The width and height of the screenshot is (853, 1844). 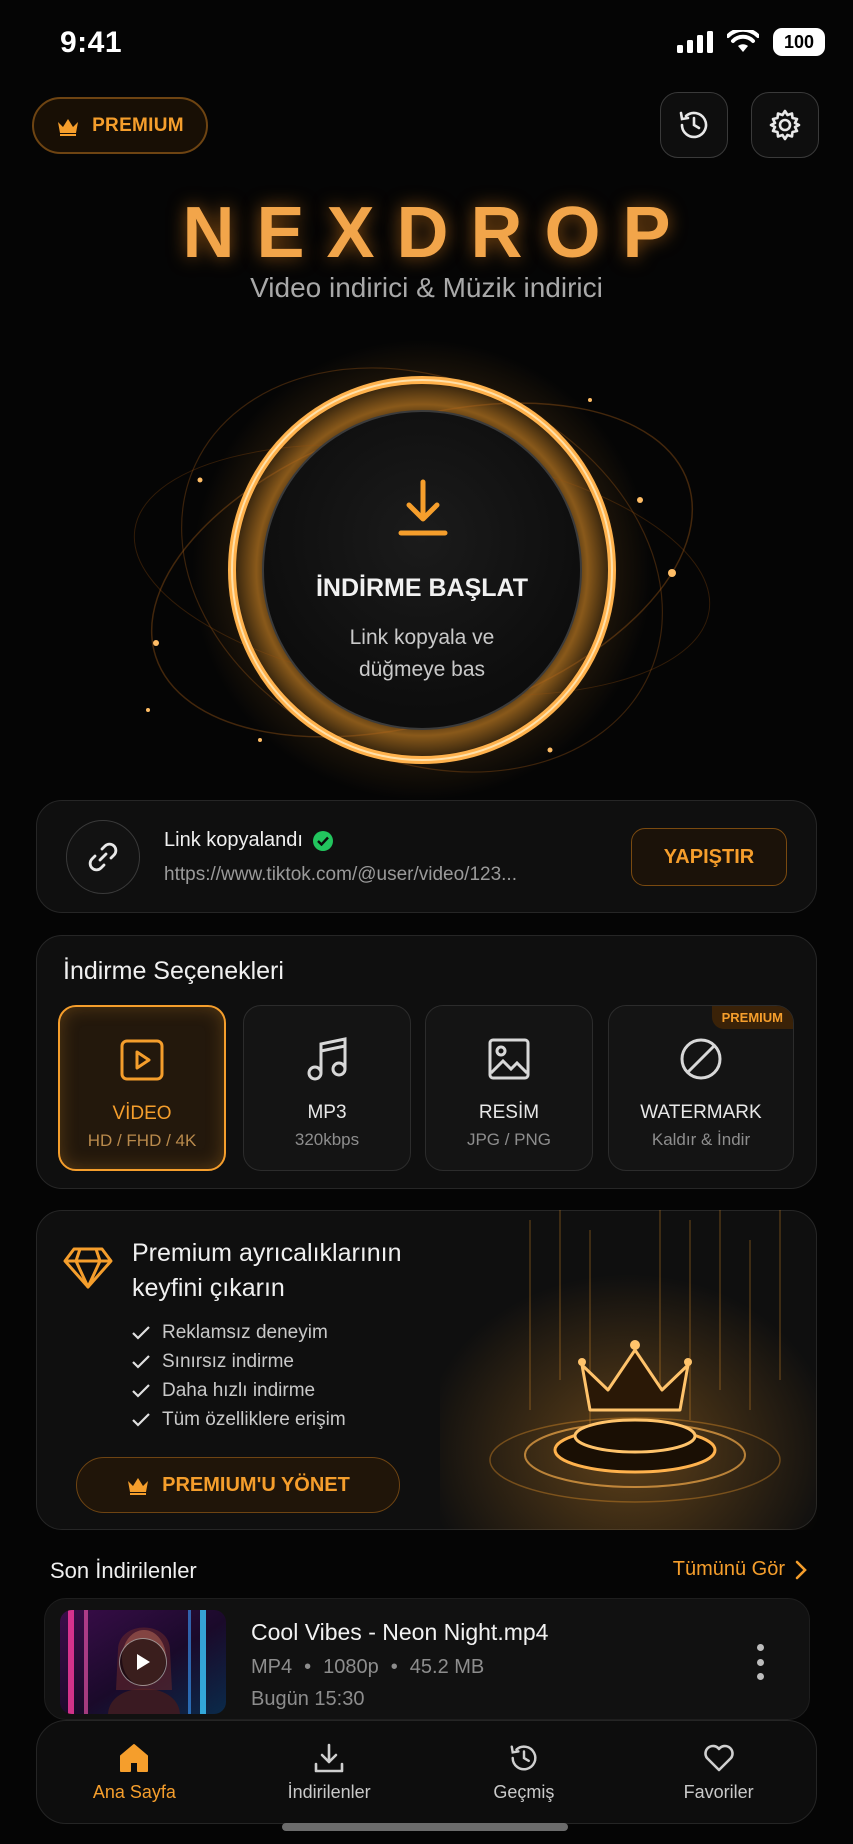 I want to click on see-all-link: Tümünü Gör, so click(x=740, y=1569).